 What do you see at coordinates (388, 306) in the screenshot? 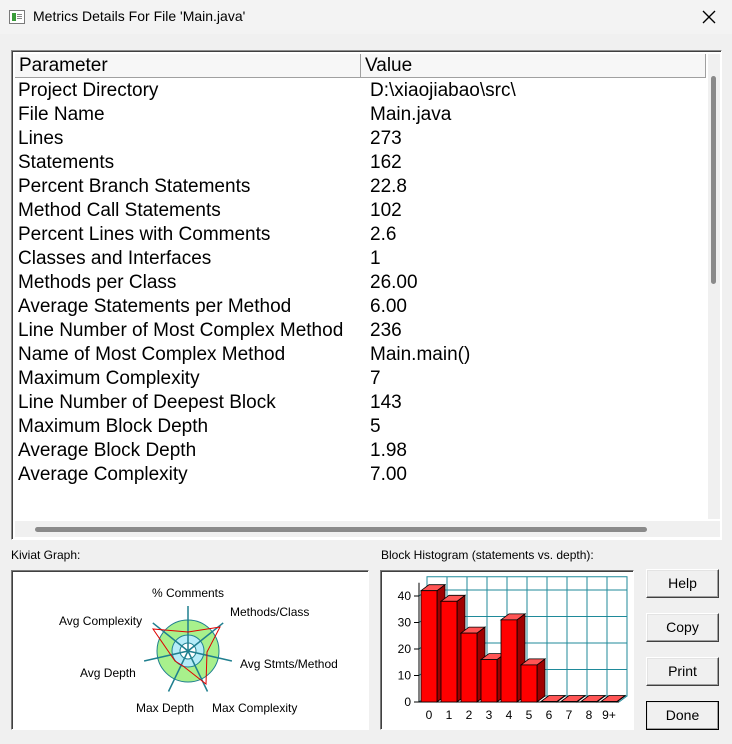
I see `value-cell: 6.00` at bounding box center [388, 306].